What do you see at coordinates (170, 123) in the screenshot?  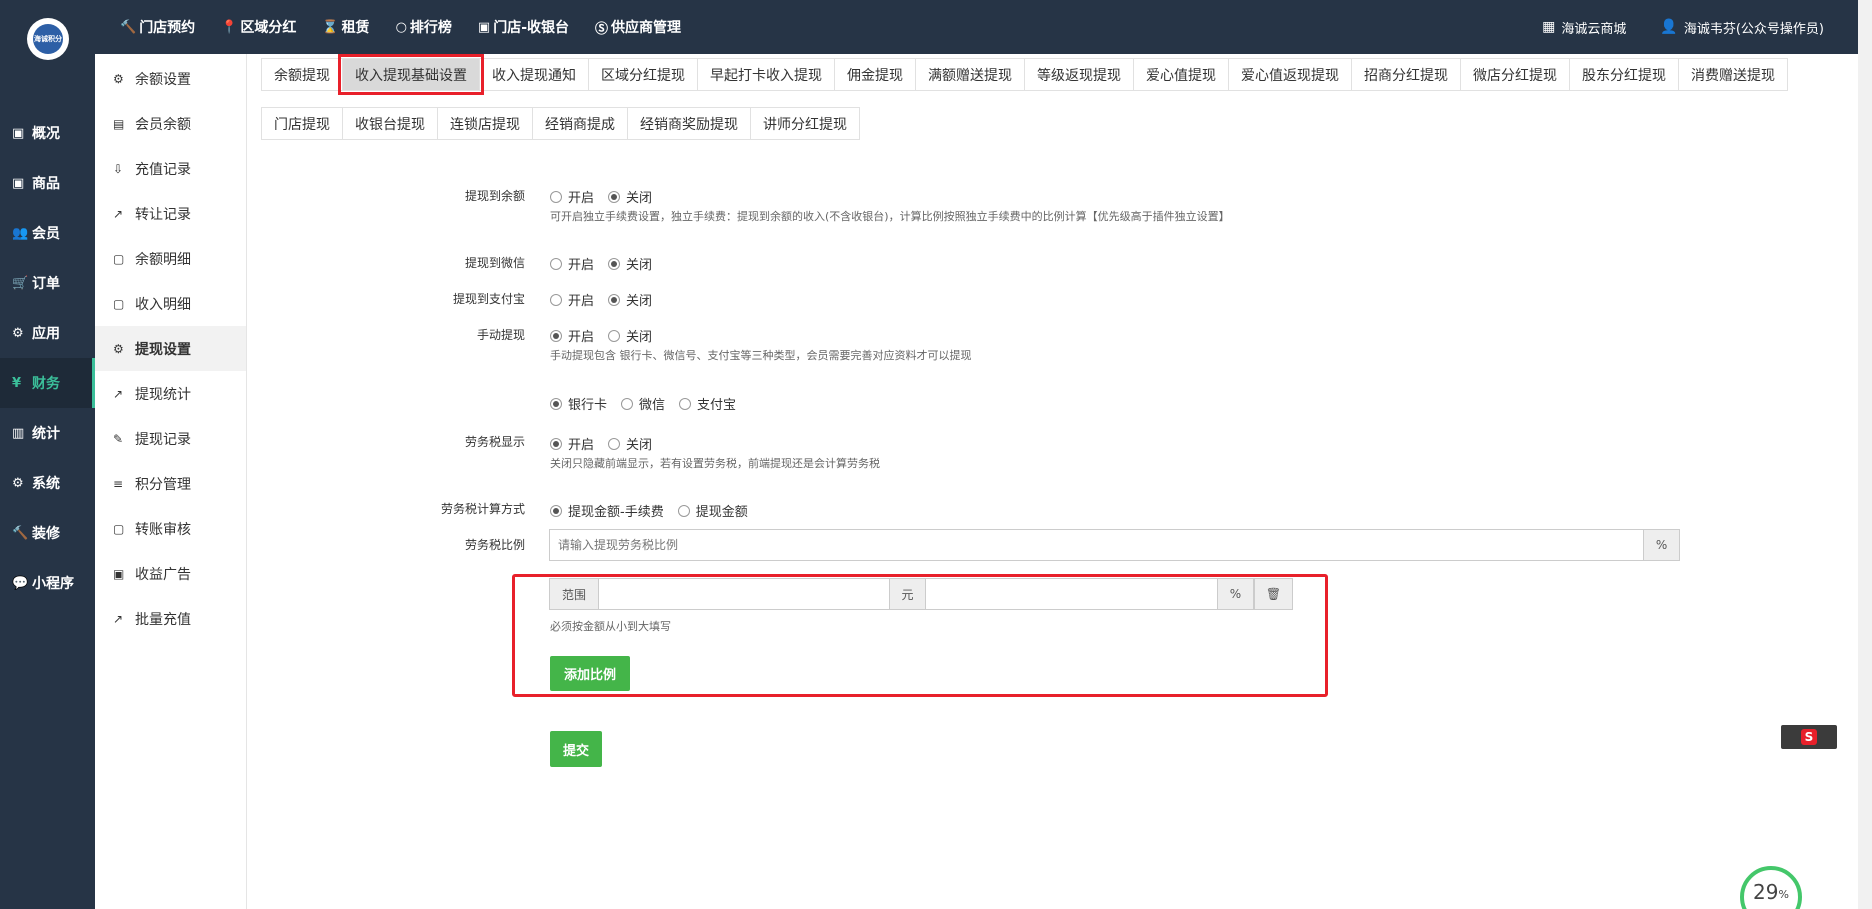 I see `subside-item-member-balance: ▤ 会员余额` at bounding box center [170, 123].